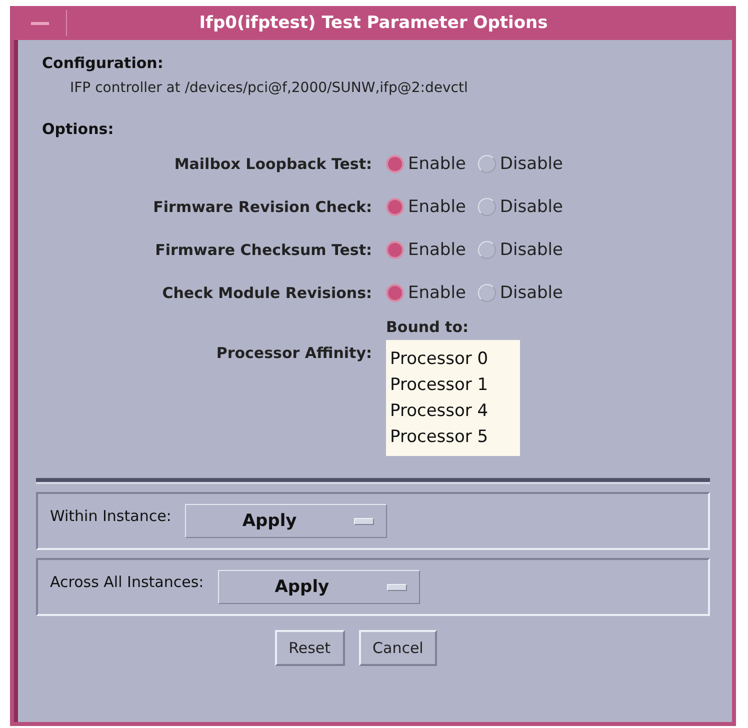 This screenshot has height=728, width=748. What do you see at coordinates (294, 354) in the screenshot?
I see `option-label: Processor Affinity:` at bounding box center [294, 354].